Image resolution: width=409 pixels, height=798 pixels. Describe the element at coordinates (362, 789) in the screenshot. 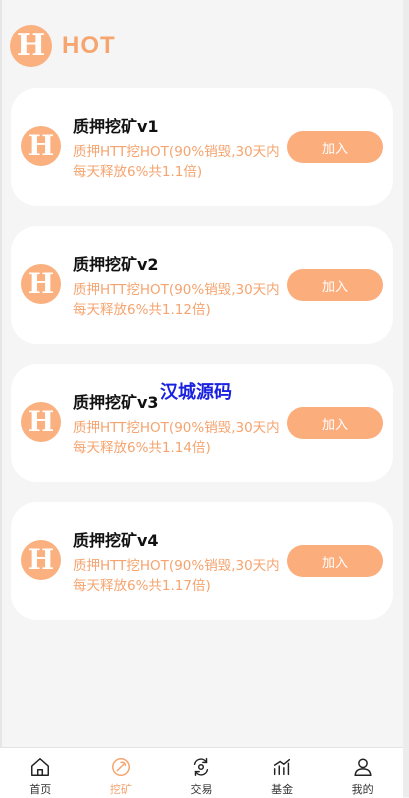

I see `tab-label: 我的` at that location.